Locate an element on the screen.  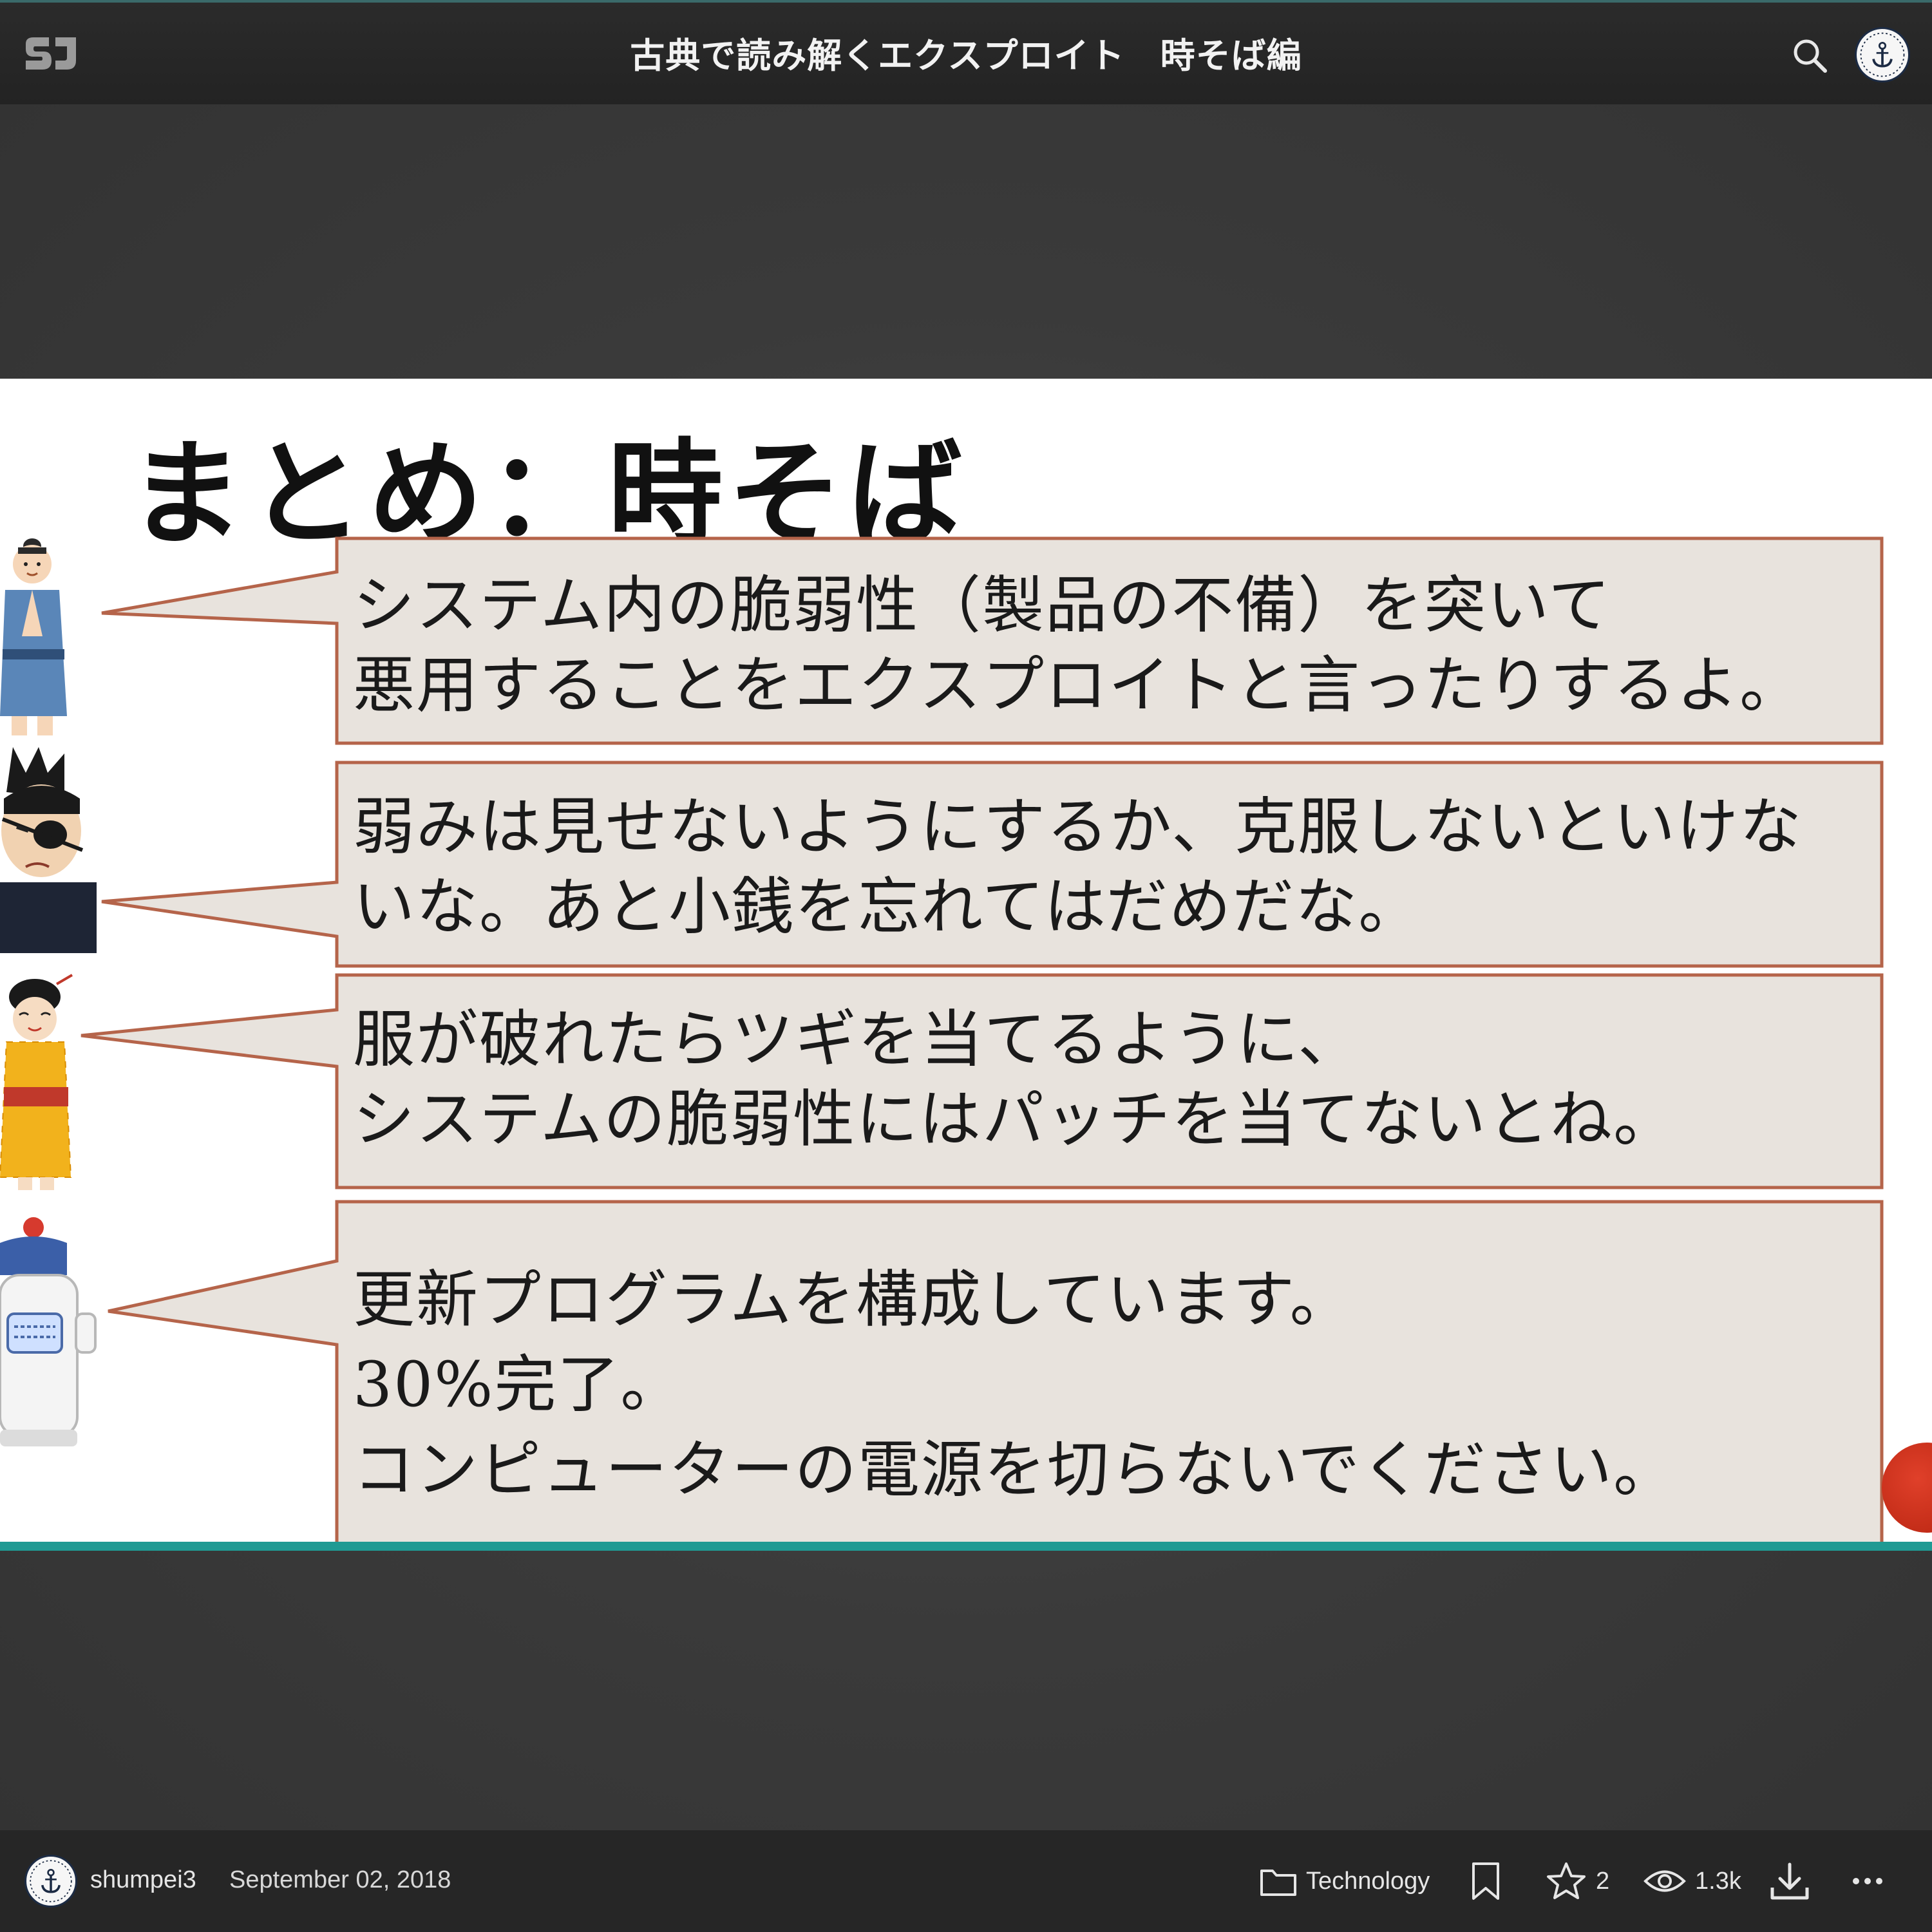
bookmark-icon is located at coordinates (1485, 1881).